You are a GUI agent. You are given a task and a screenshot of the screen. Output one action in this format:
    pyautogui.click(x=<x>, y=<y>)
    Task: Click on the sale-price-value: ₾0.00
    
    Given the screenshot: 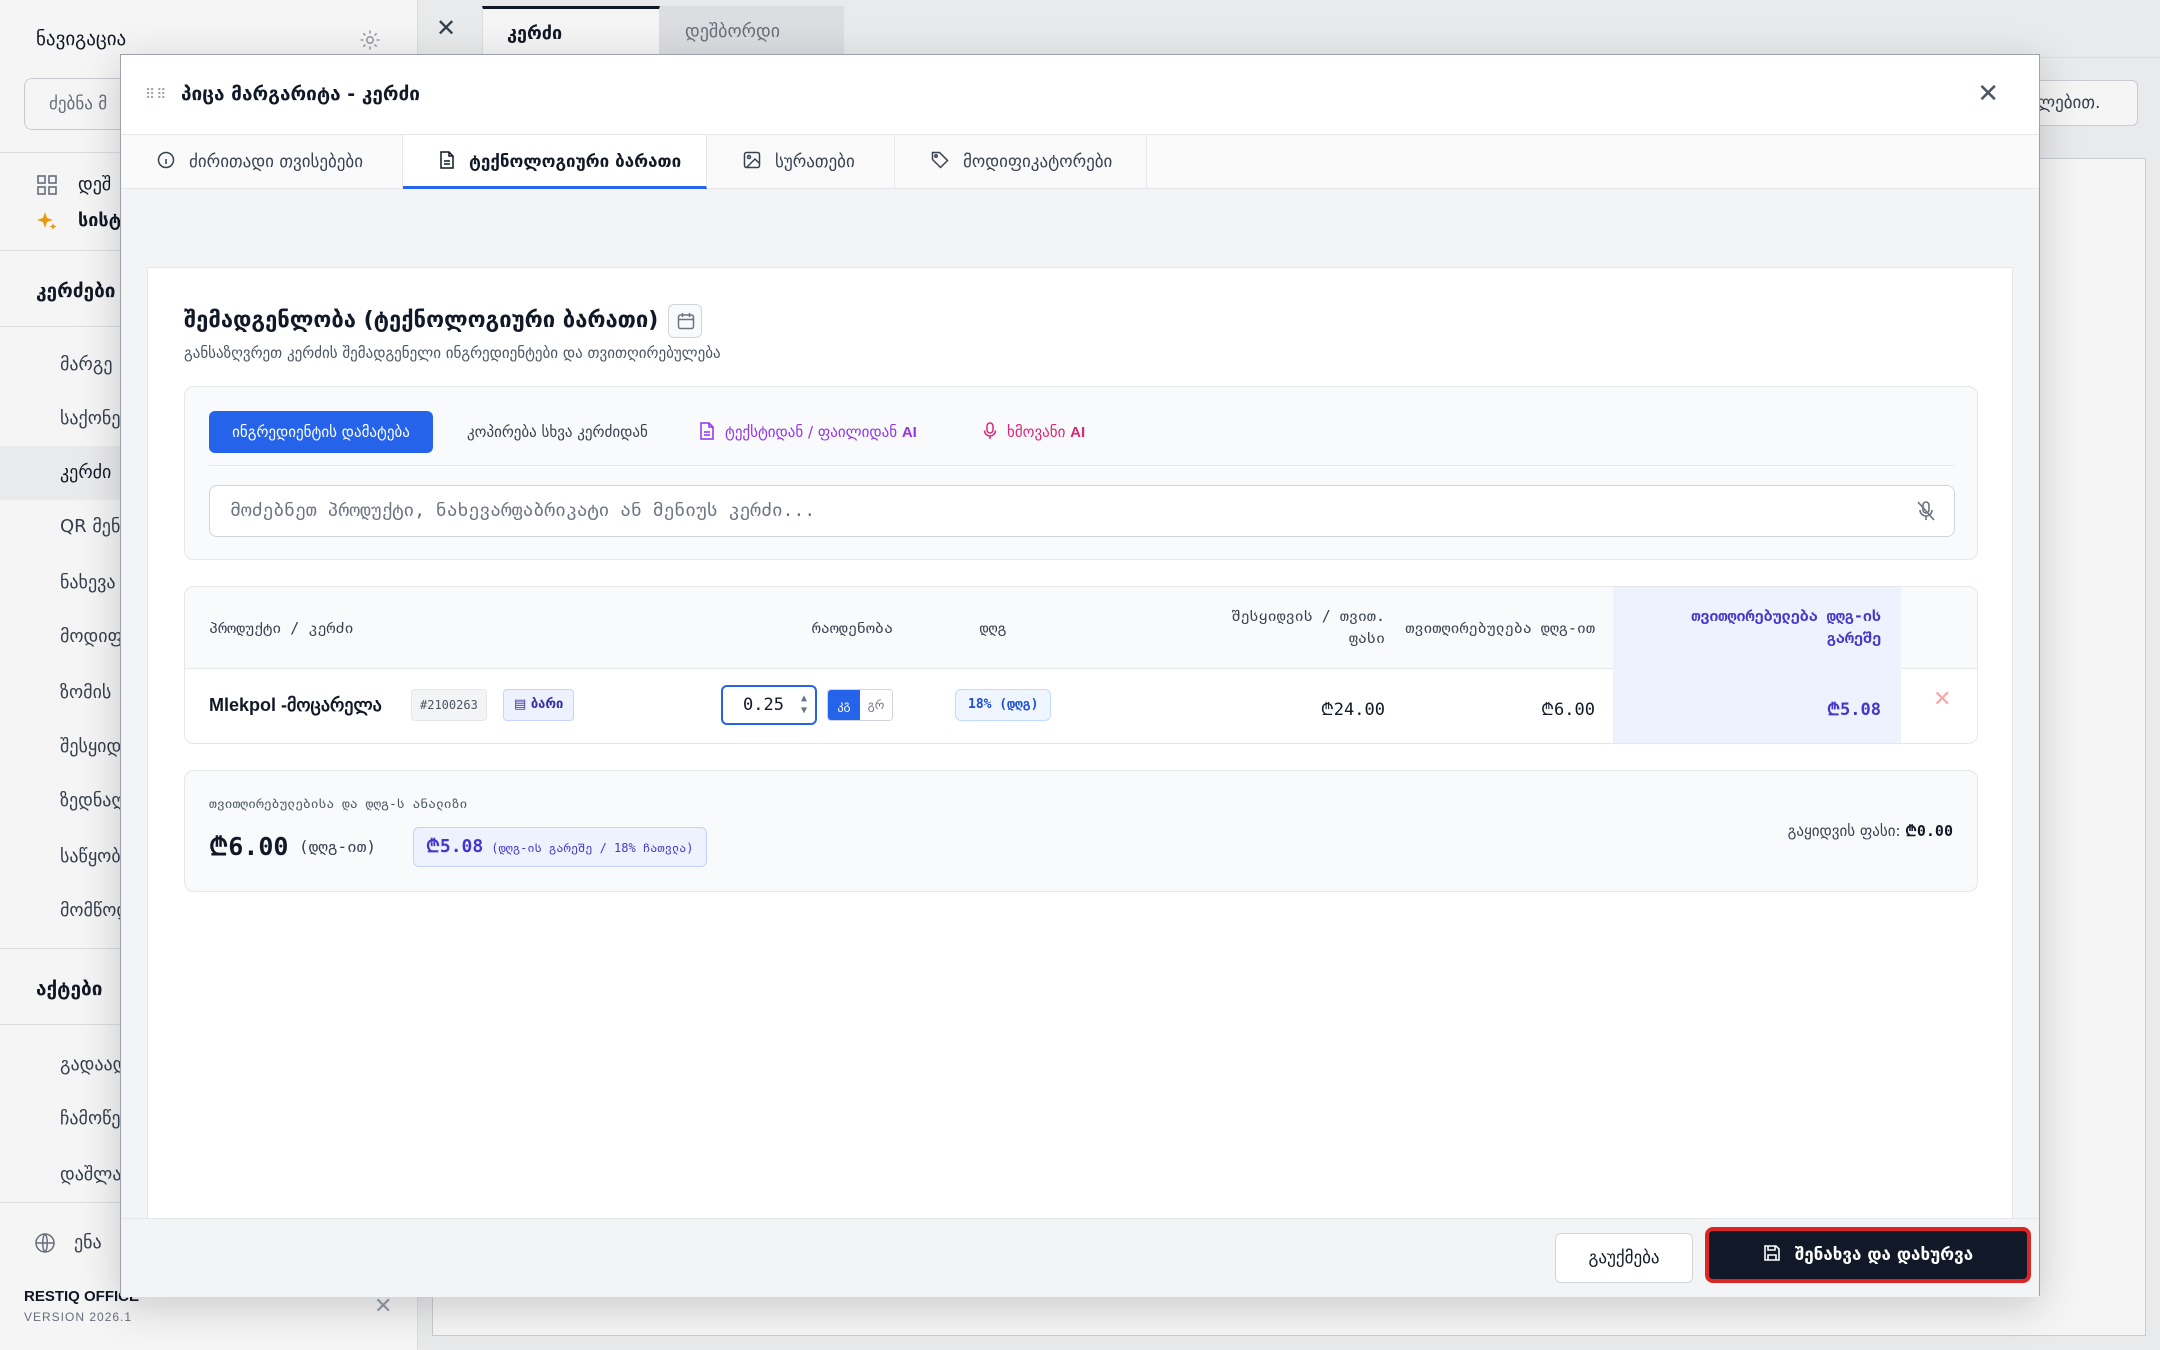 What is the action you would take?
    pyautogui.click(x=1929, y=831)
    